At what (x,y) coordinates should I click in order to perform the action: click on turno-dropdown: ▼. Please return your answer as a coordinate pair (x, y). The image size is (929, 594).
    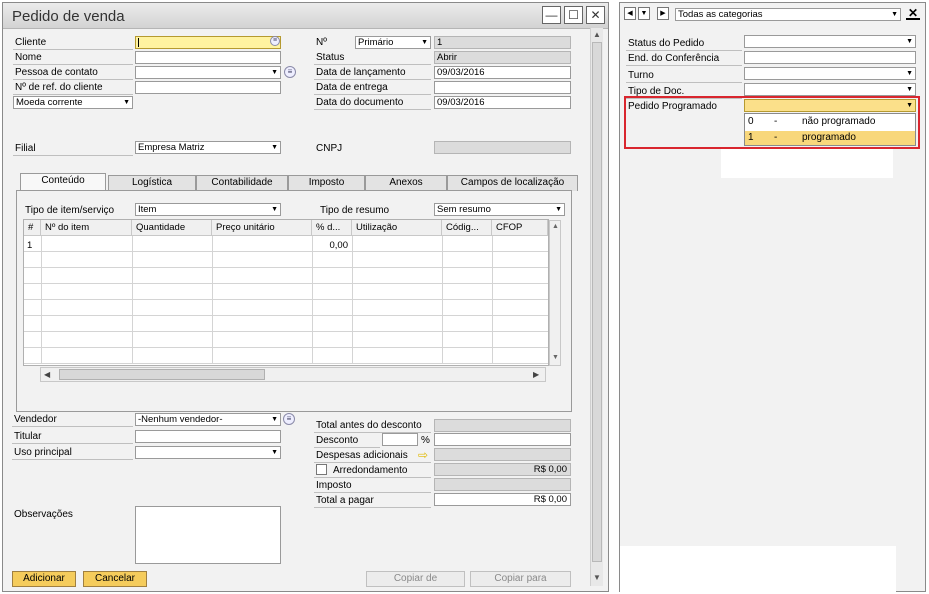
    Looking at the image, I should click on (830, 73).